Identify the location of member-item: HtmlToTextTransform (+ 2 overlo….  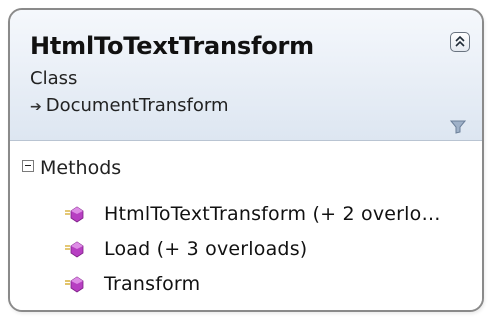
(269, 216).